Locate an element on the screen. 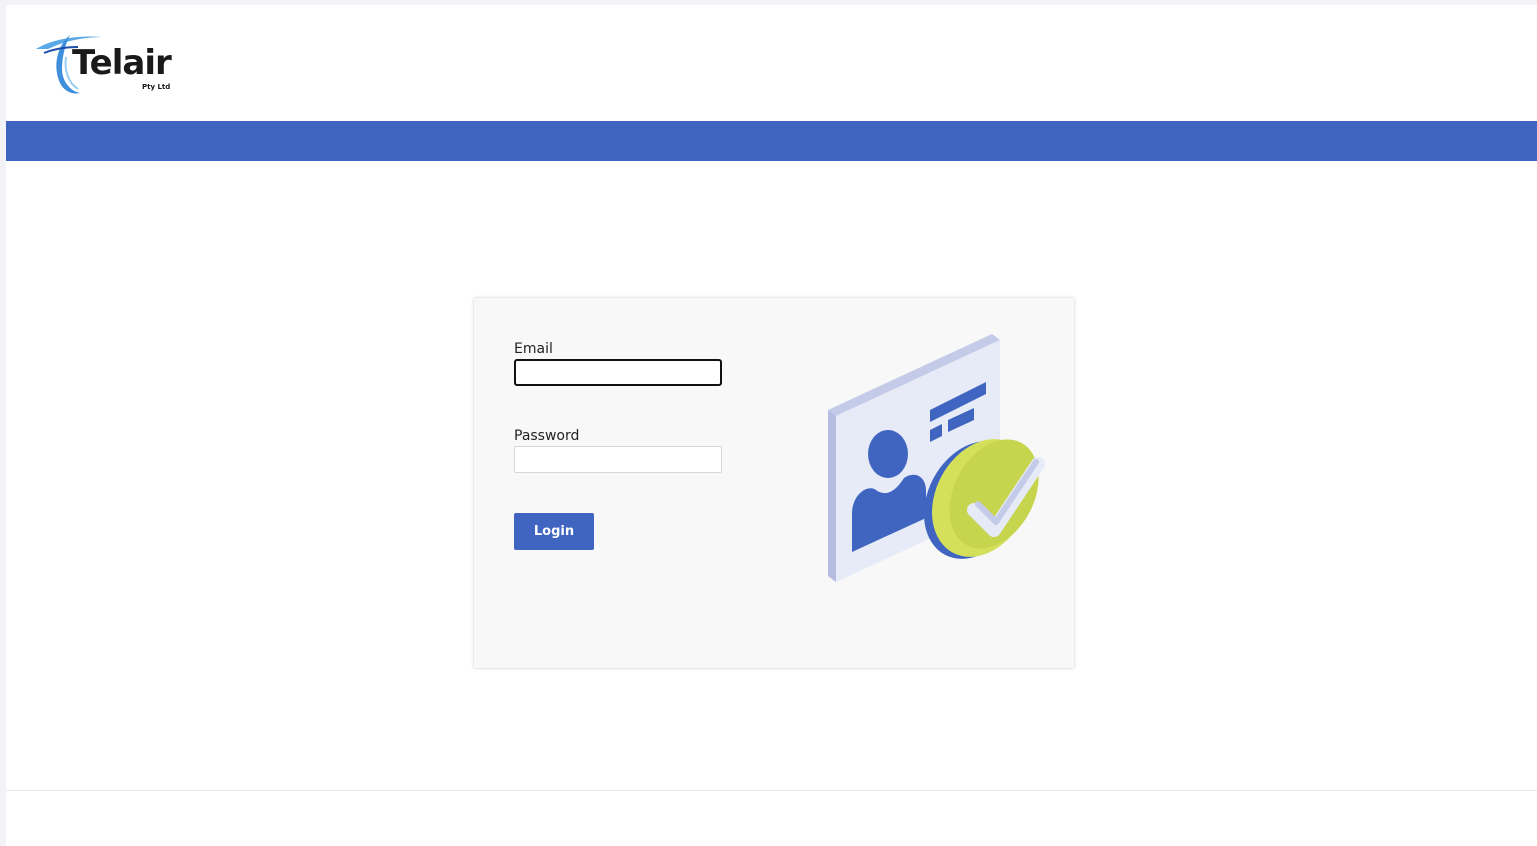 This screenshot has width=1537, height=846. password-label: Password is located at coordinates (547, 436).